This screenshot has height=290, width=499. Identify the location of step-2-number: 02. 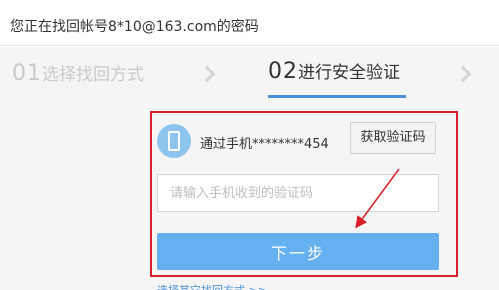
(283, 71).